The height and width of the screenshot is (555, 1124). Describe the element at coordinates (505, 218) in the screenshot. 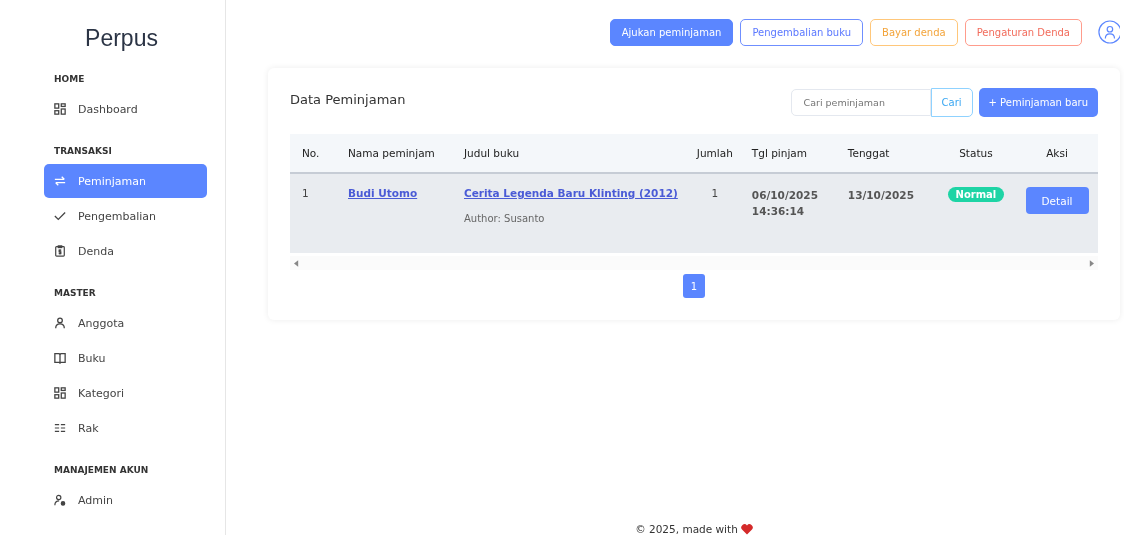

I see `author-text: Author: Susanto` at that location.